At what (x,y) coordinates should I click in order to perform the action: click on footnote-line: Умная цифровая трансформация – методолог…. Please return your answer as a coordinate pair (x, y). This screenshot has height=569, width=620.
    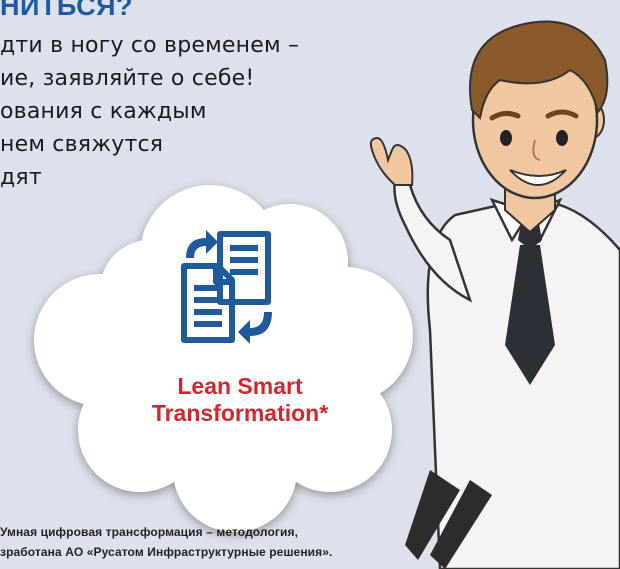
    Looking at the image, I should click on (149, 532).